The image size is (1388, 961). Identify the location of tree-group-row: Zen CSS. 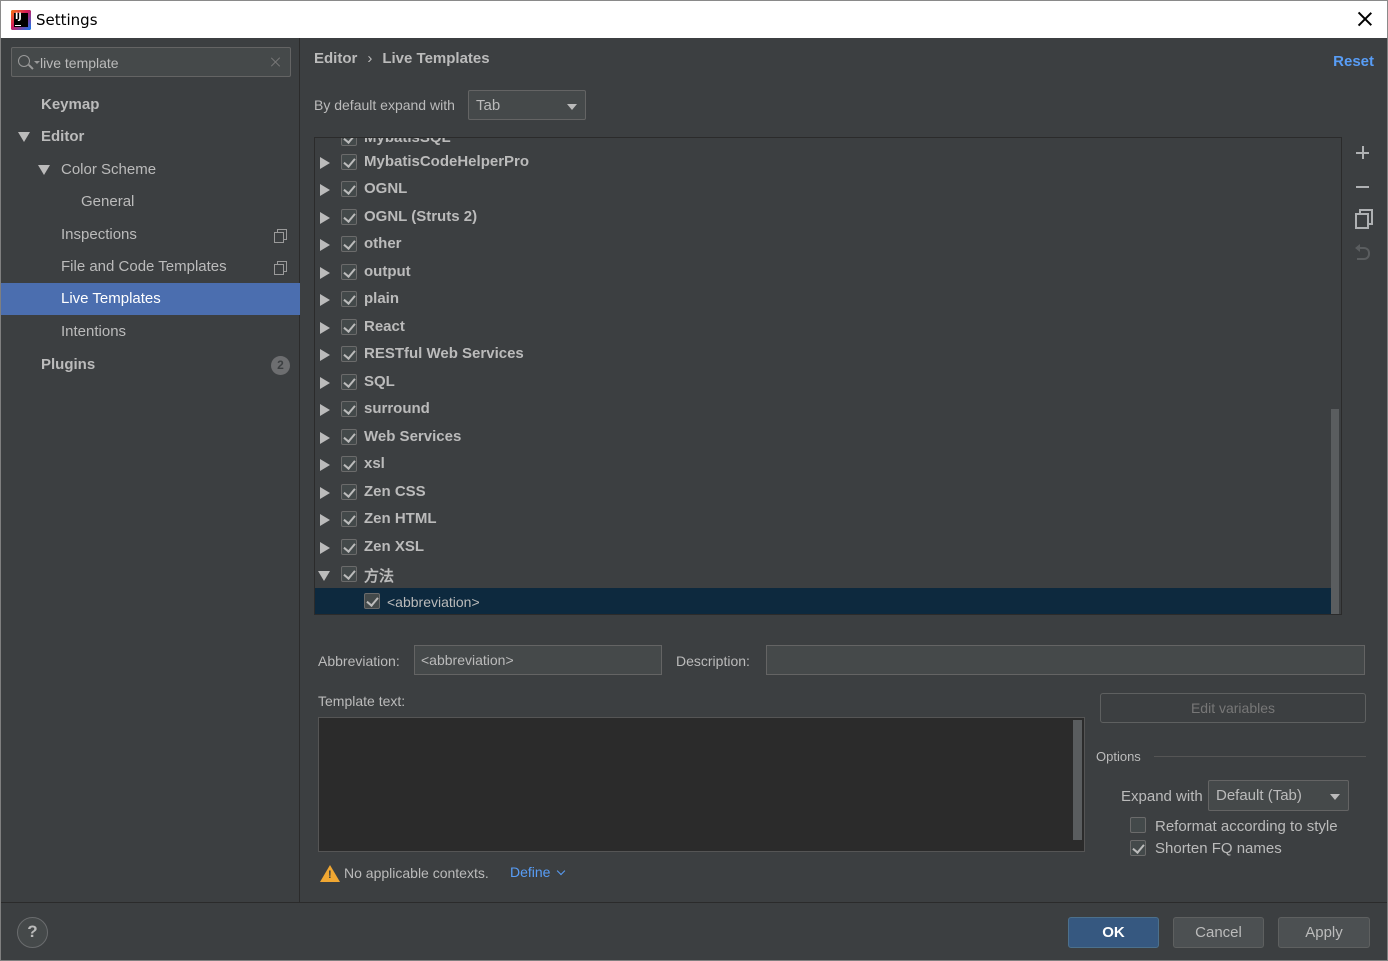
(823, 492).